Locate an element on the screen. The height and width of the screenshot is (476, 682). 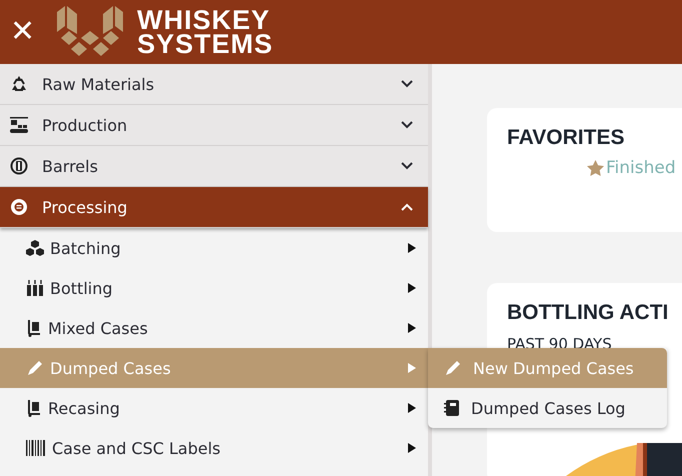
card-title: FAVORITES is located at coordinates (566, 138).